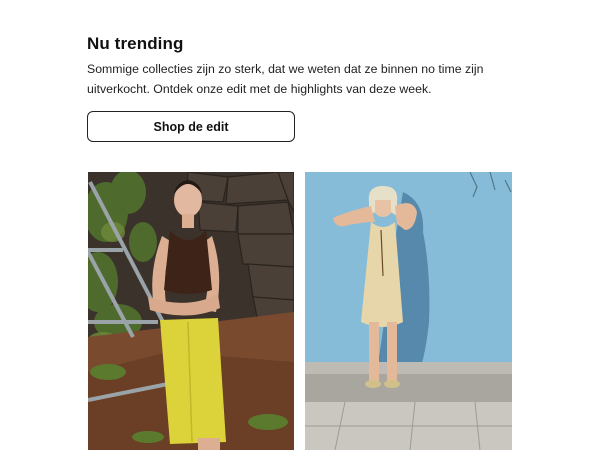 This screenshot has height=450, width=600. Describe the element at coordinates (135, 43) in the screenshot. I see `section-title: Nu trending` at that location.